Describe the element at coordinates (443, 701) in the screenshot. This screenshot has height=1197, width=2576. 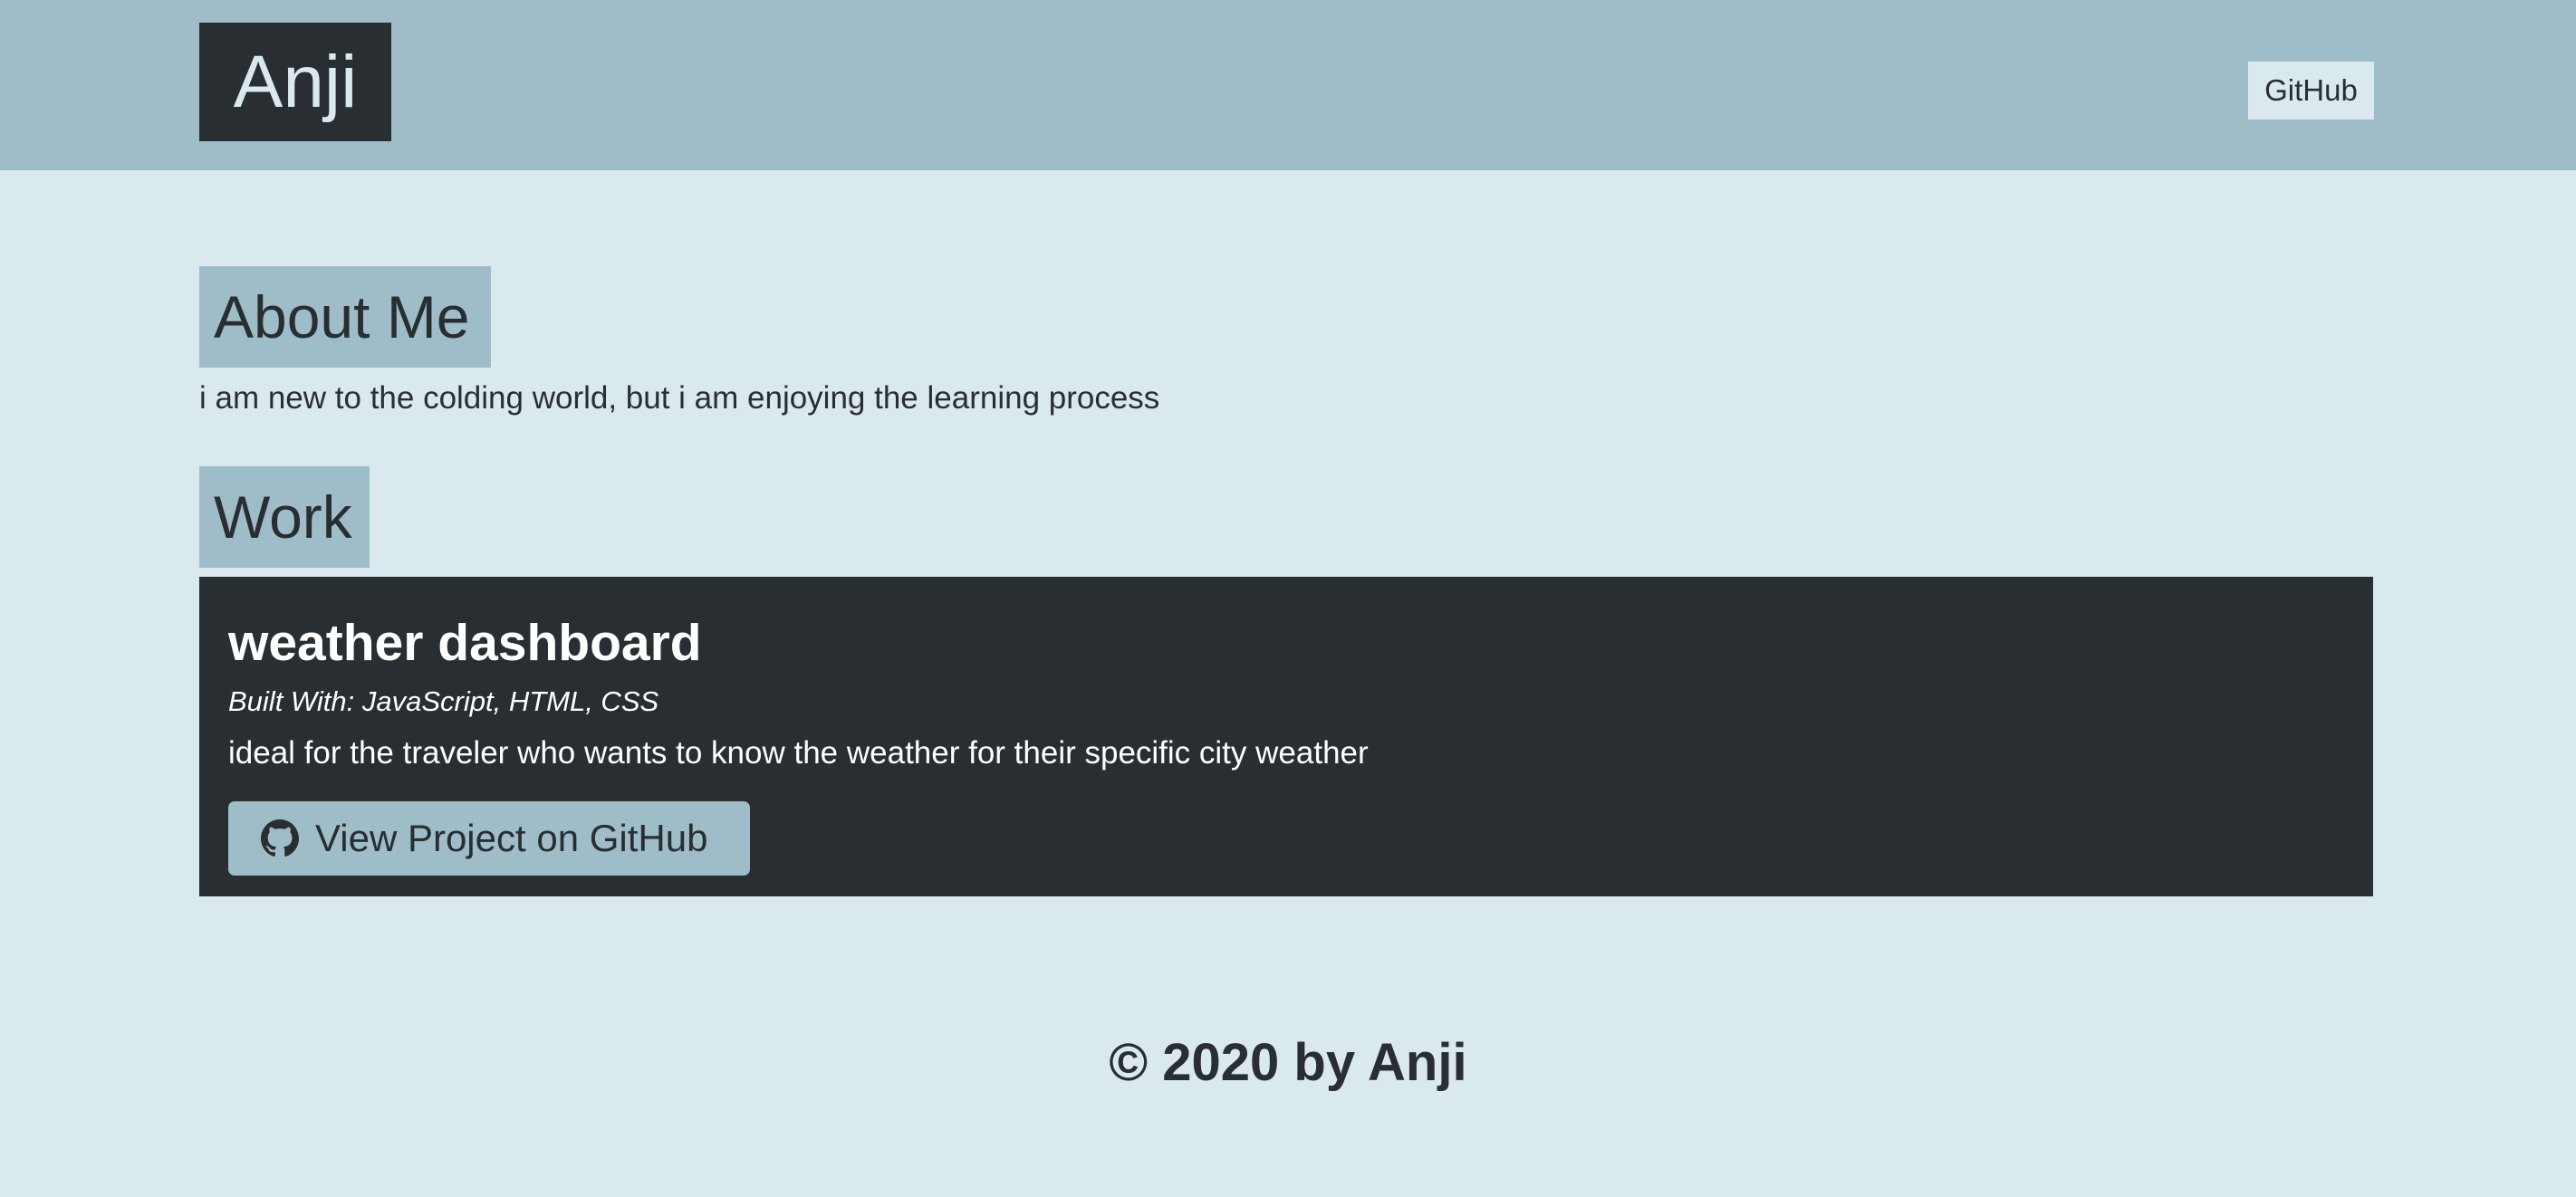
I see `project-built-with: Built With: JavaScript, HTML, CSS` at that location.